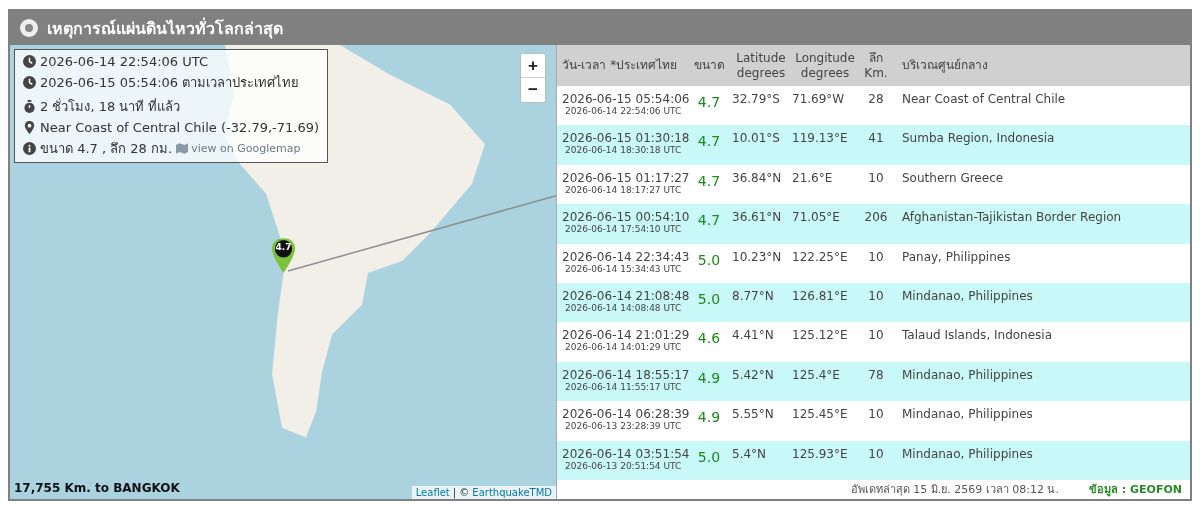 The height and width of the screenshot is (519, 1200). Describe the element at coordinates (876, 374) in the screenshot. I see `depth-cell-text: 78` at that location.